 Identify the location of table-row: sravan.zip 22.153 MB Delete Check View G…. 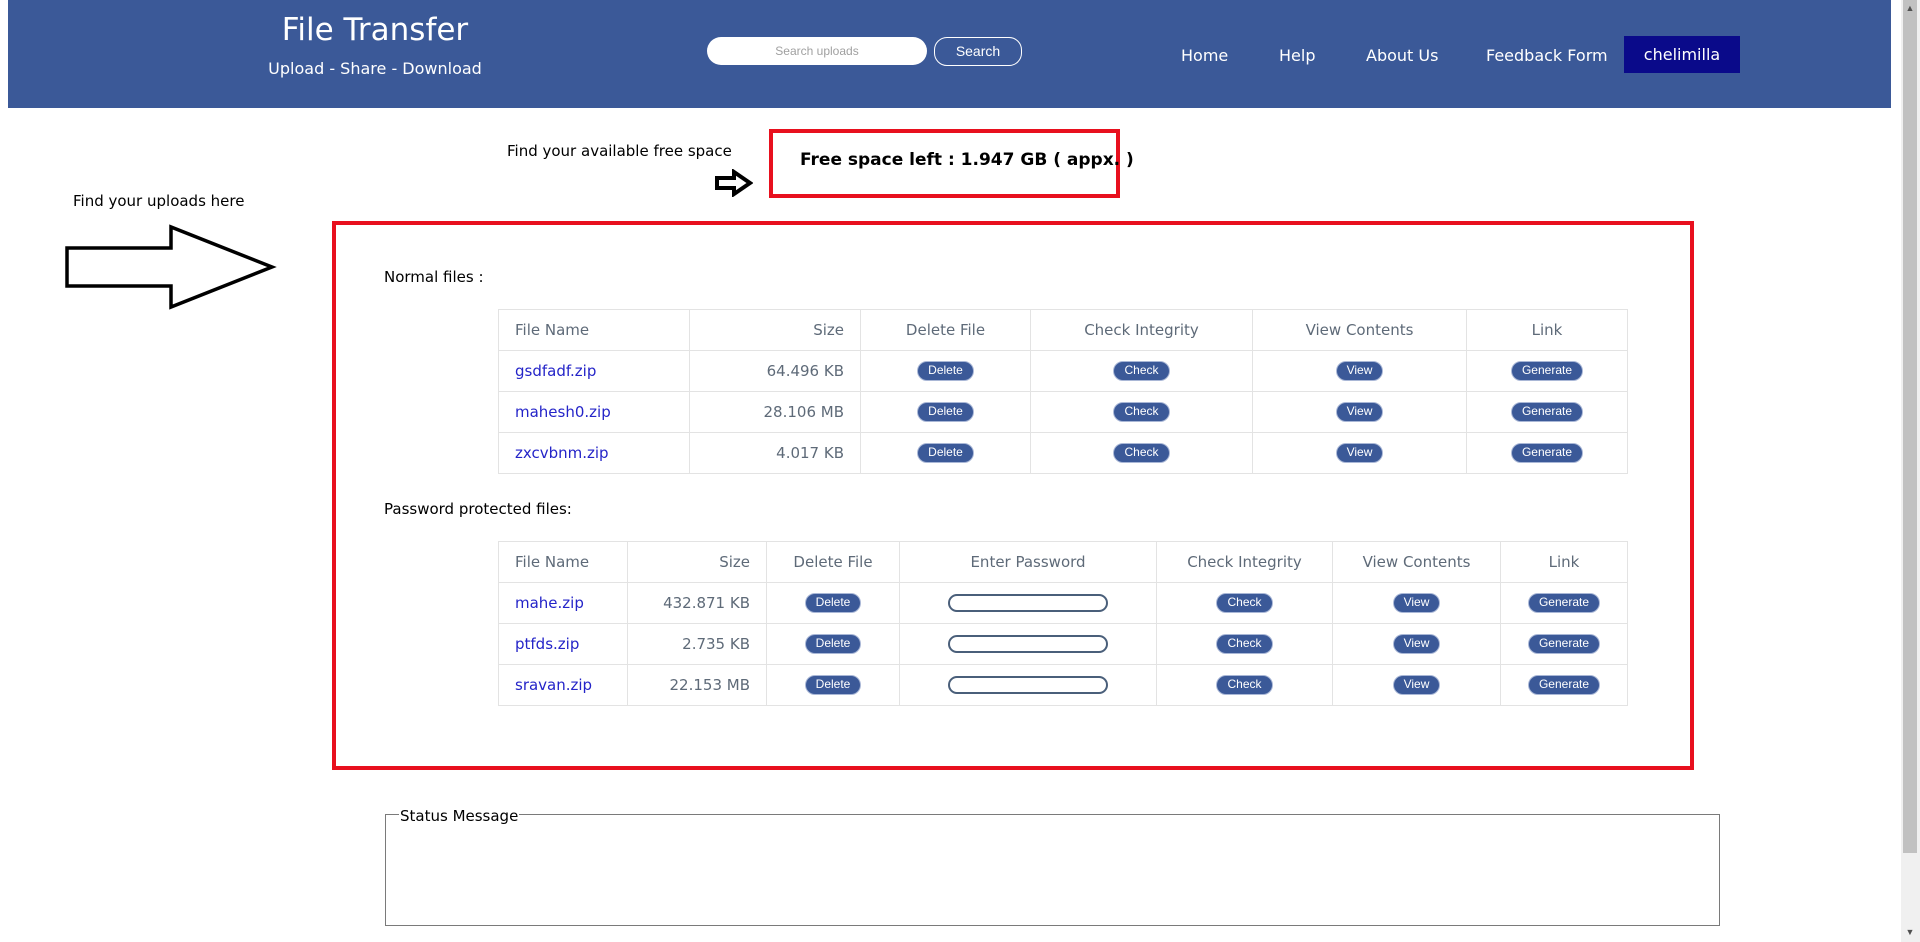
(1063, 685).